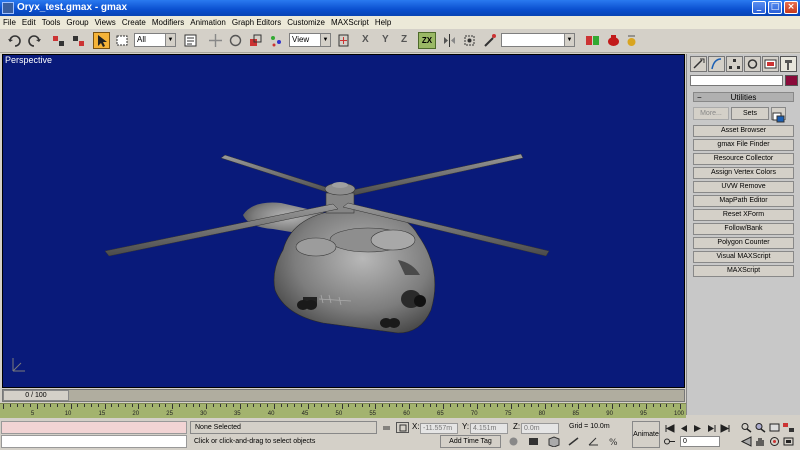  I want to click on key-mode-toggle-button, so click(669, 441).